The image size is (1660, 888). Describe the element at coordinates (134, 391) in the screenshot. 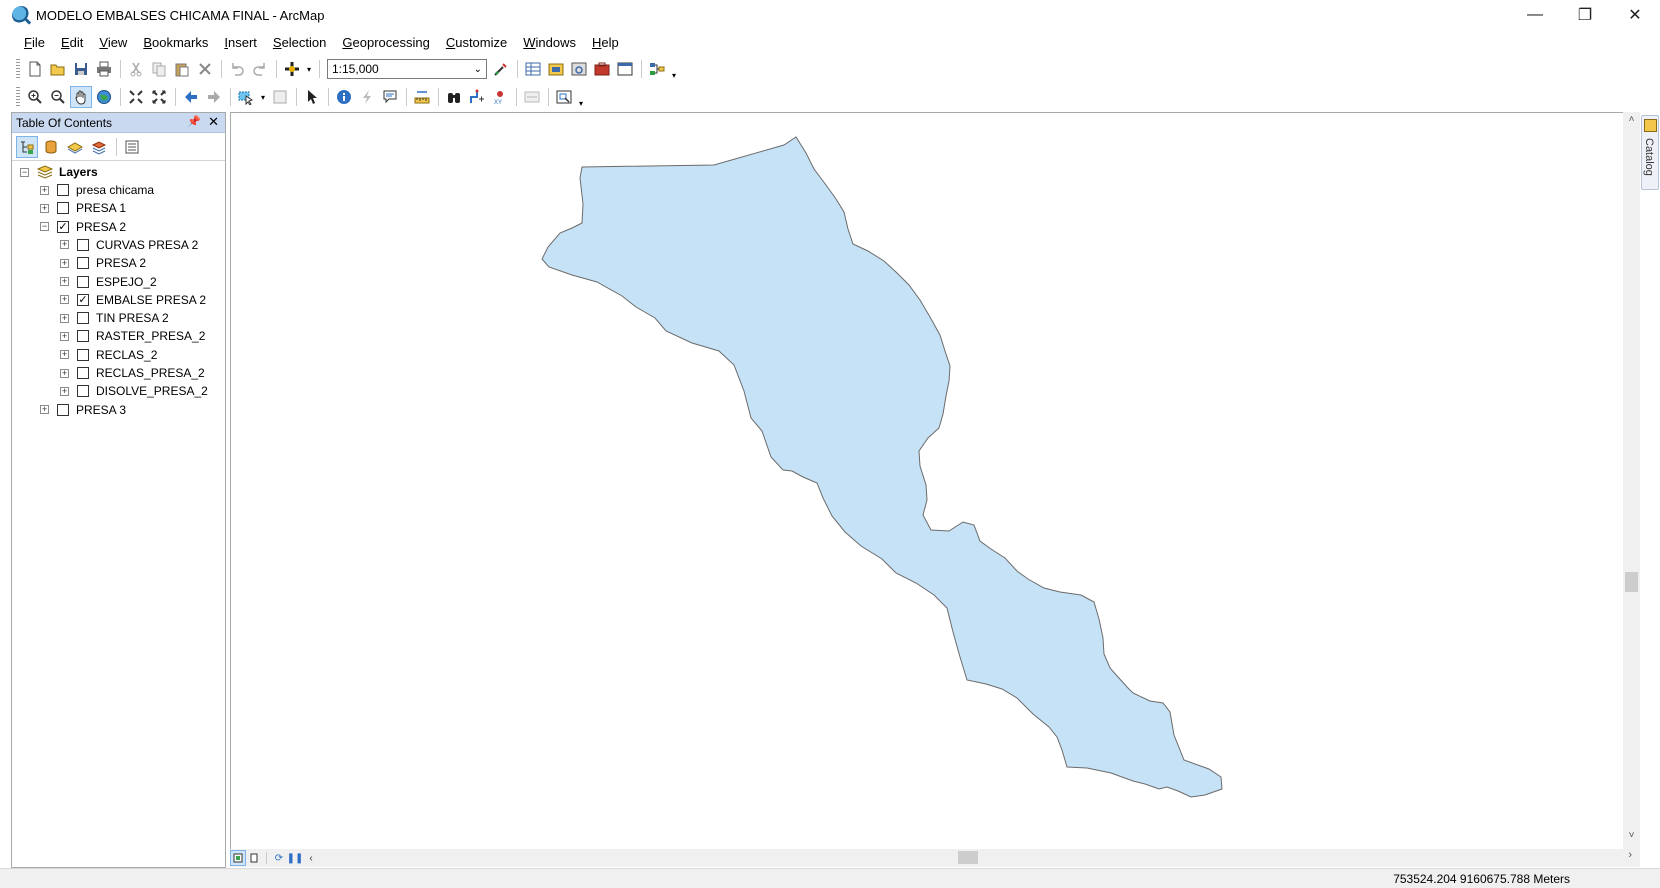

I see `layer-row: + DISOLVE_PRESA_2` at that location.